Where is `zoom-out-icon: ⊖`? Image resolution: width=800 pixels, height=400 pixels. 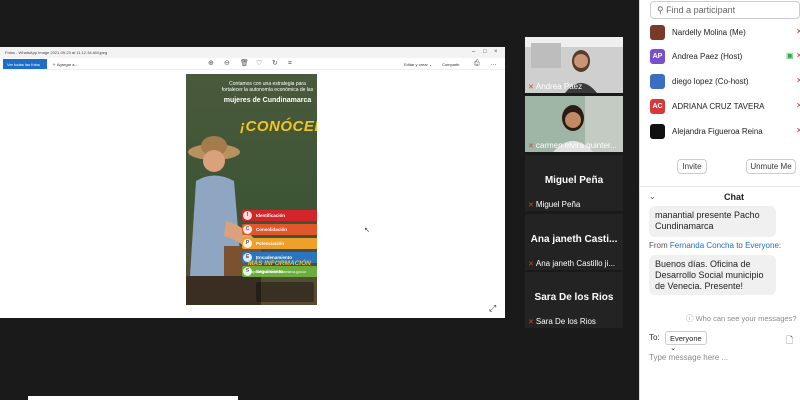
zoom-out-icon: ⊖ is located at coordinates (227, 63).